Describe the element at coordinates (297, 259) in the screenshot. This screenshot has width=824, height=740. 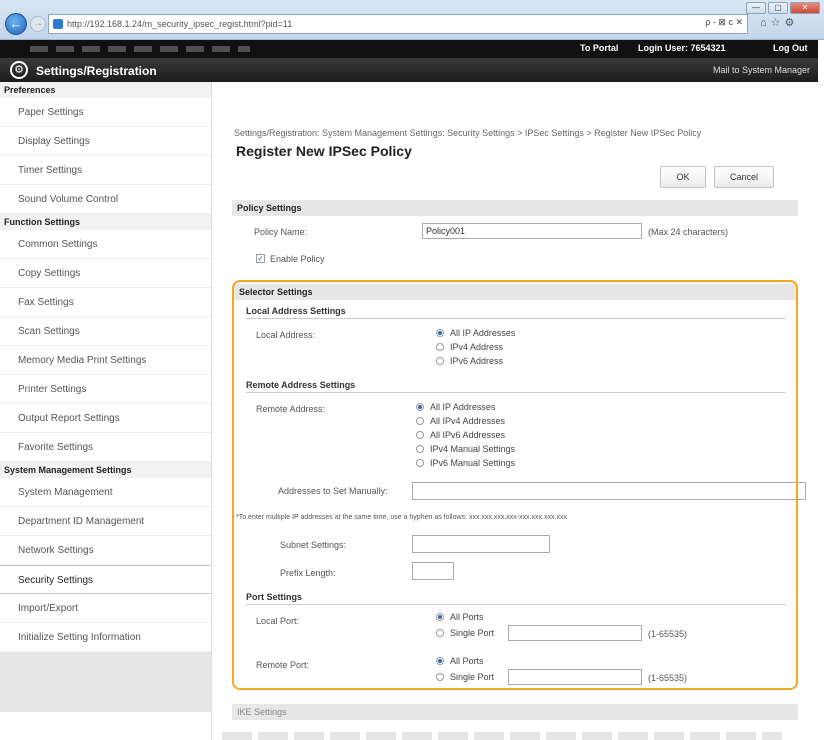
I see `enable-policy-label: Enable Policy` at that location.